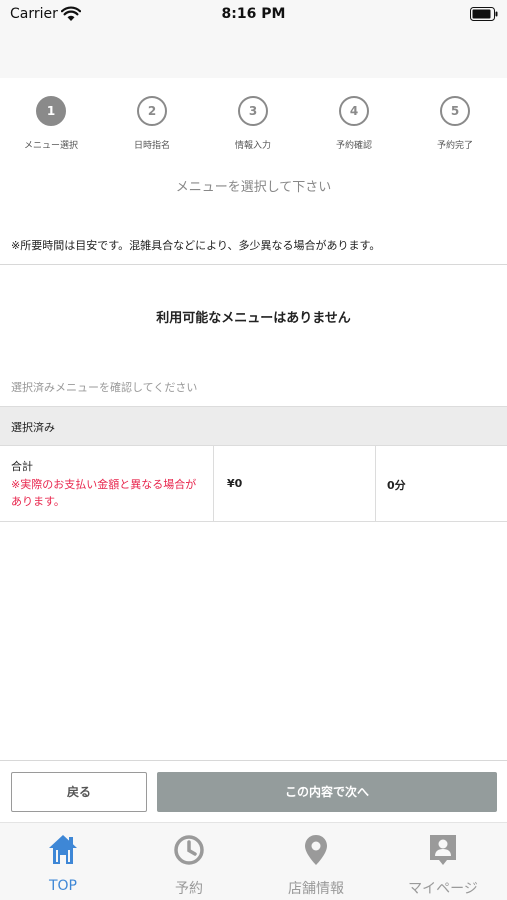  I want to click on step-label: 予約完了, so click(454, 146).